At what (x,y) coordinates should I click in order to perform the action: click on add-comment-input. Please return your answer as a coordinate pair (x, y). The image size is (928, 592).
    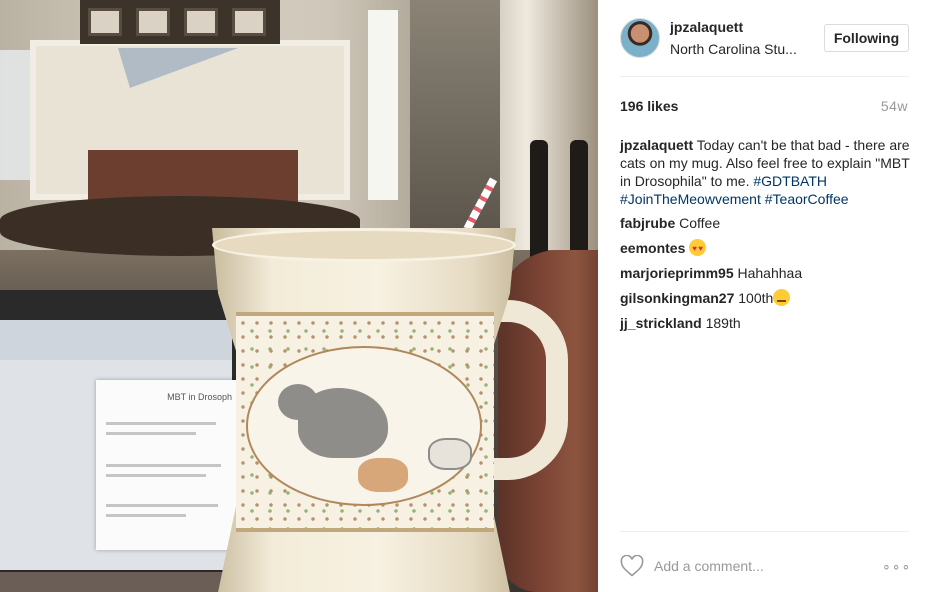
    Looking at the image, I should click on (754, 566).